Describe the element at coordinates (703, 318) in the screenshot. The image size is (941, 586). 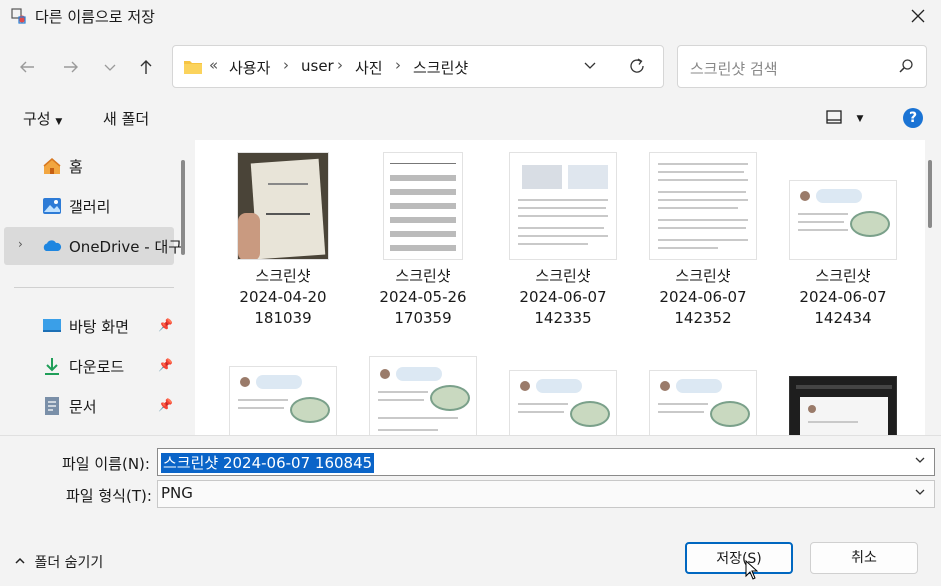
I see `file-time: 142352` at that location.